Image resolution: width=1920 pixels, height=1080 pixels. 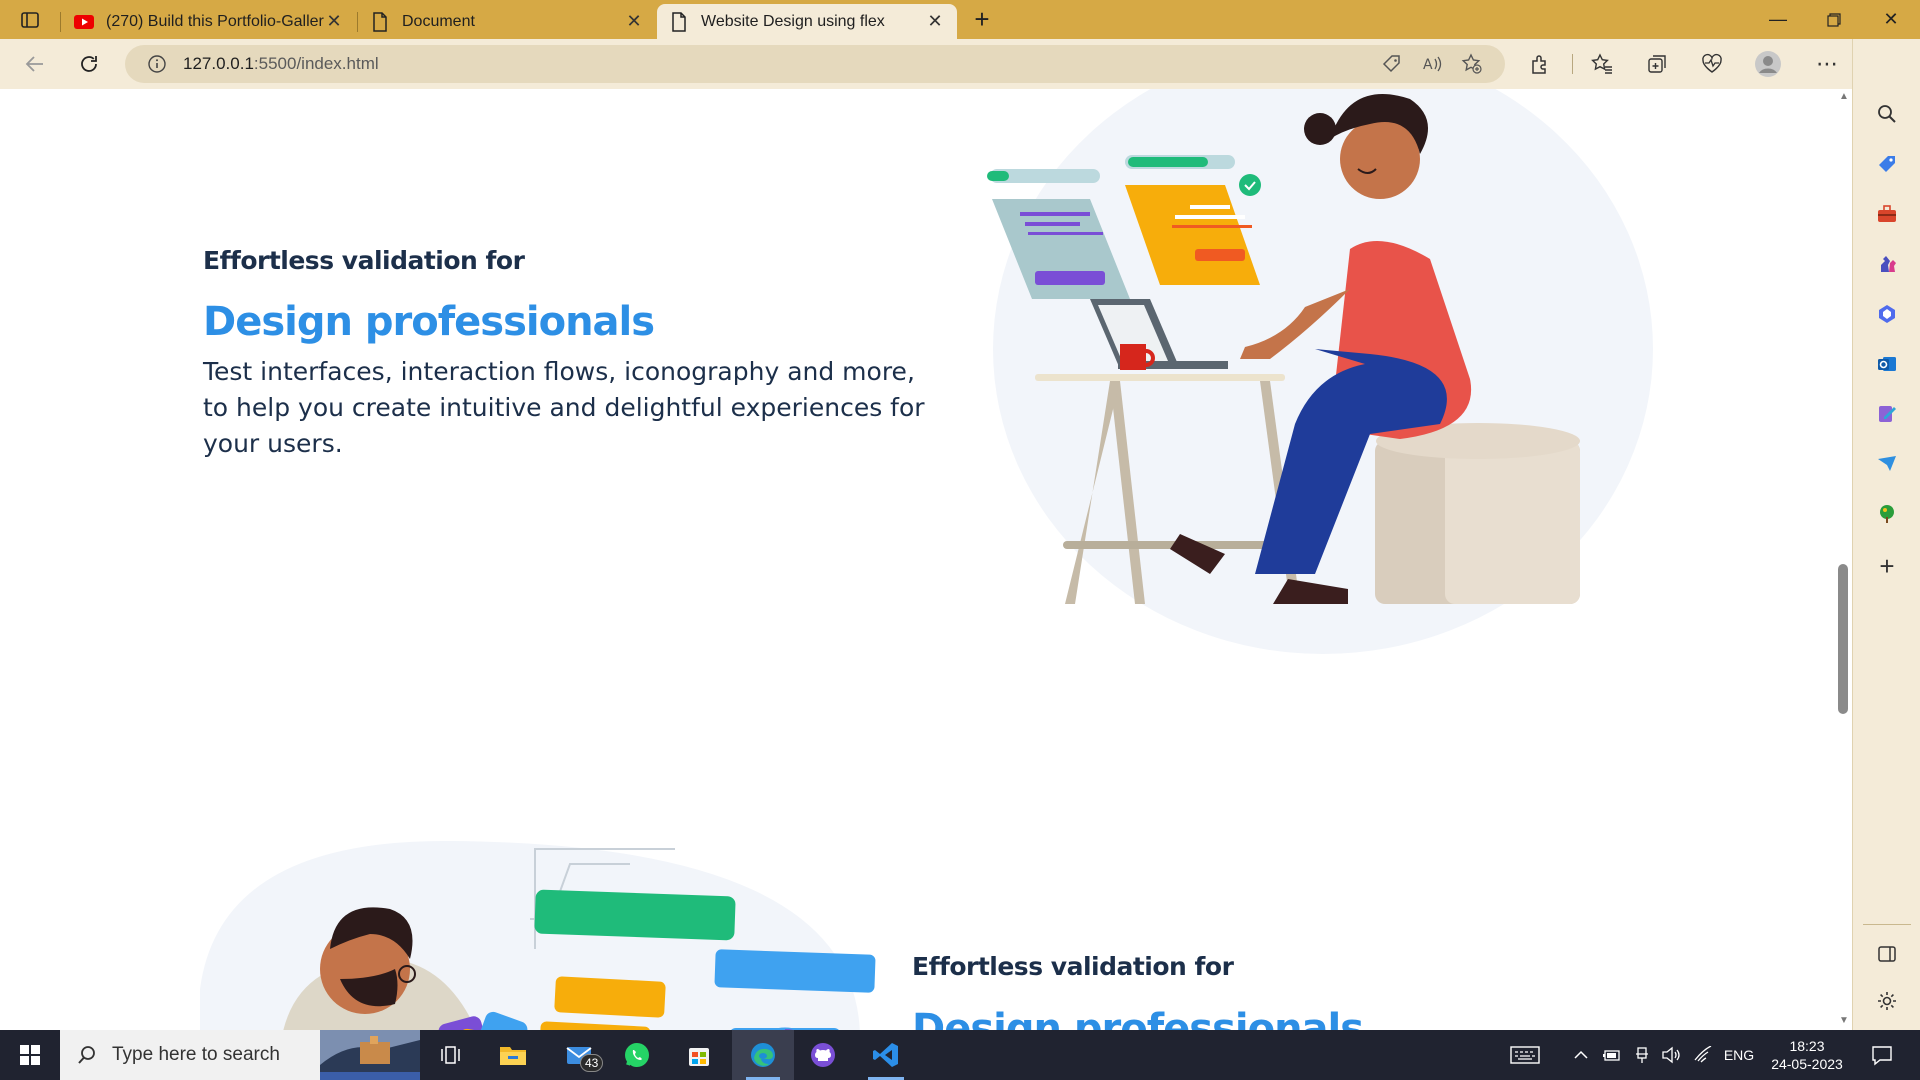 I want to click on tab-separator, so click(x=60, y=22).